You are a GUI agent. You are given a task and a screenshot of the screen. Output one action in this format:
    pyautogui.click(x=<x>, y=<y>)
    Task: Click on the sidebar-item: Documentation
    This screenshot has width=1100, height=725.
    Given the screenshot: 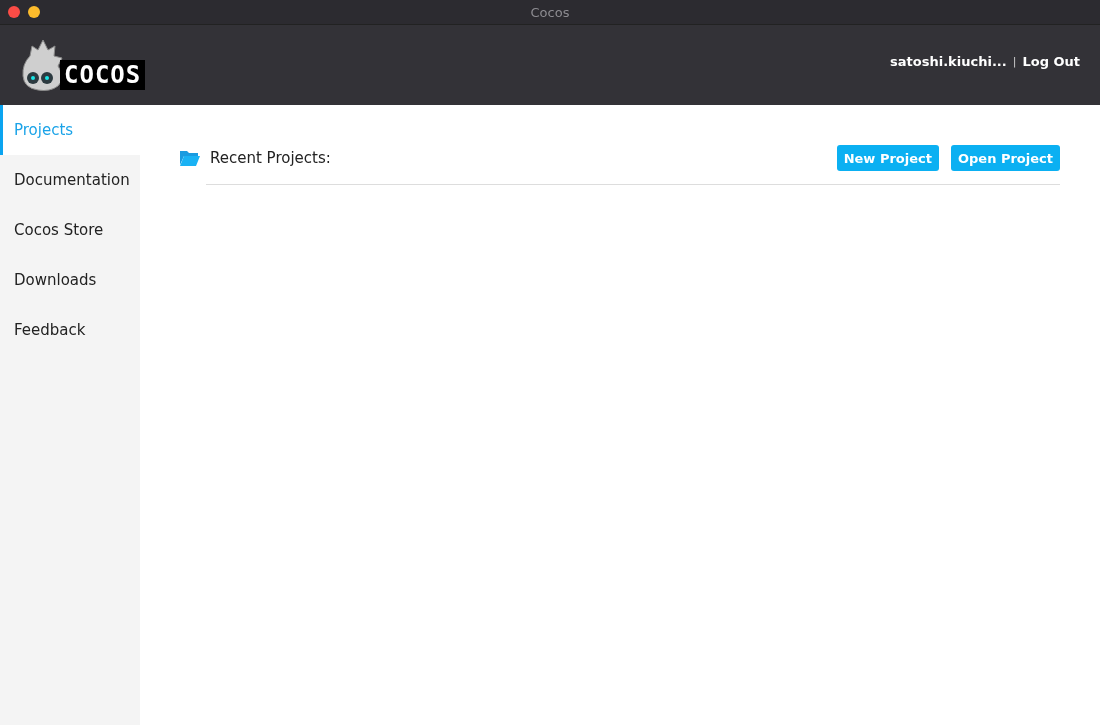 What is the action you would take?
    pyautogui.click(x=70, y=180)
    